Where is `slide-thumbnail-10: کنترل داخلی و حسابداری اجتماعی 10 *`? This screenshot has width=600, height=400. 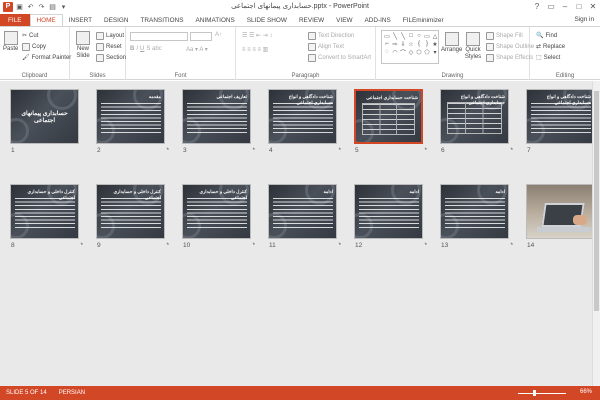 slide-thumbnail-10: کنترل داخلی و حسابداری اجتماعی 10 * is located at coordinates (218, 219).